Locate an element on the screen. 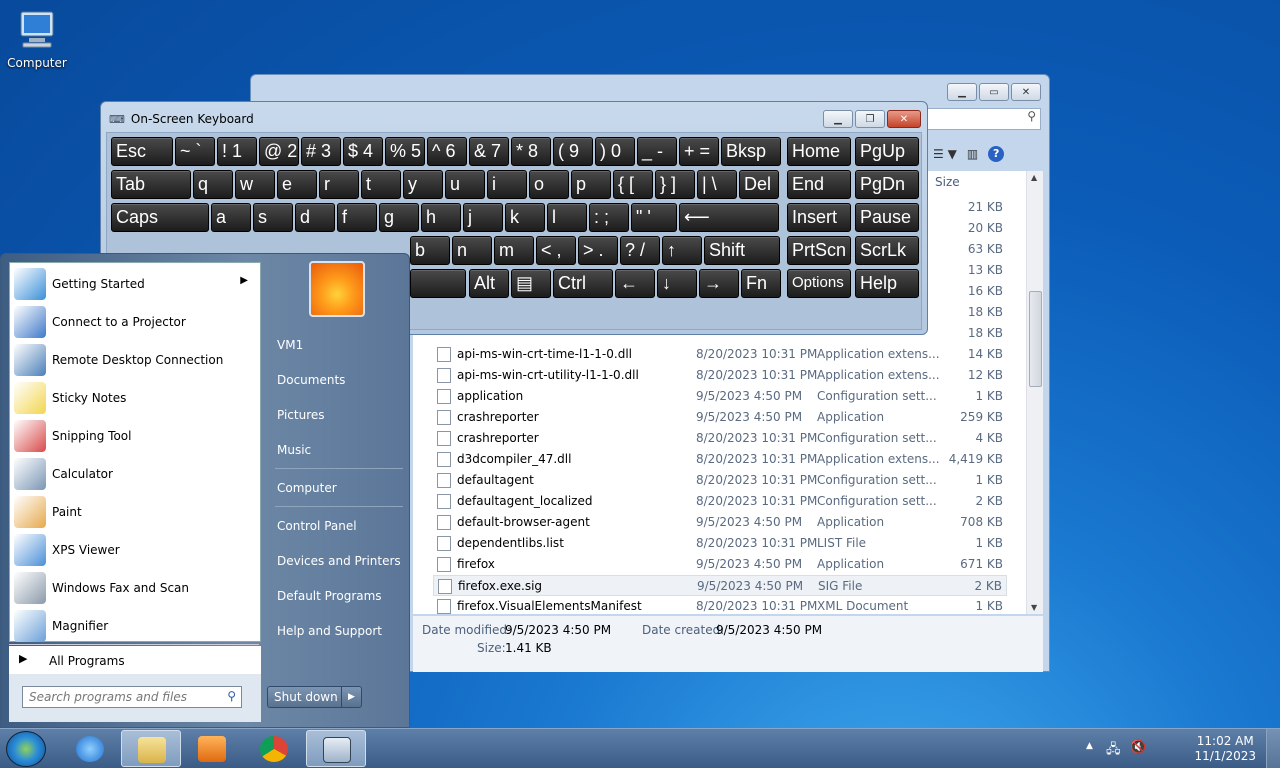 The image size is (1280, 768). key-symbol: ↑ is located at coordinates (682, 250).